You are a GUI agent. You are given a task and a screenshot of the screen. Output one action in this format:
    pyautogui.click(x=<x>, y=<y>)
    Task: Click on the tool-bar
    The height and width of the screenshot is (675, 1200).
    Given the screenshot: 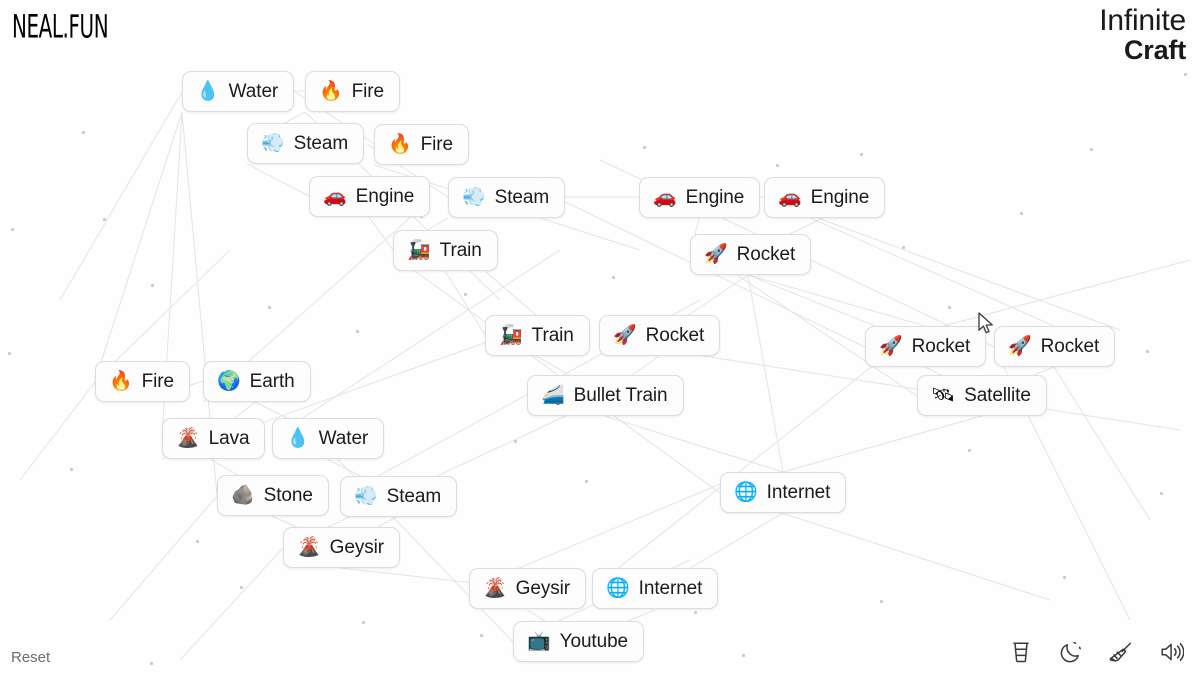 What is the action you would take?
    pyautogui.click(x=1096, y=652)
    